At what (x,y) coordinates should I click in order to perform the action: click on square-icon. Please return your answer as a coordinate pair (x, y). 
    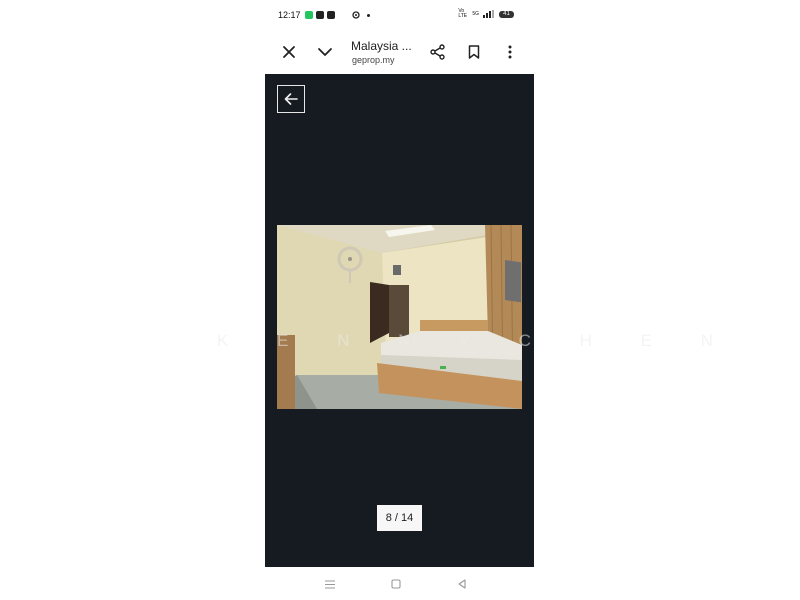
    Looking at the image, I should click on (396, 584).